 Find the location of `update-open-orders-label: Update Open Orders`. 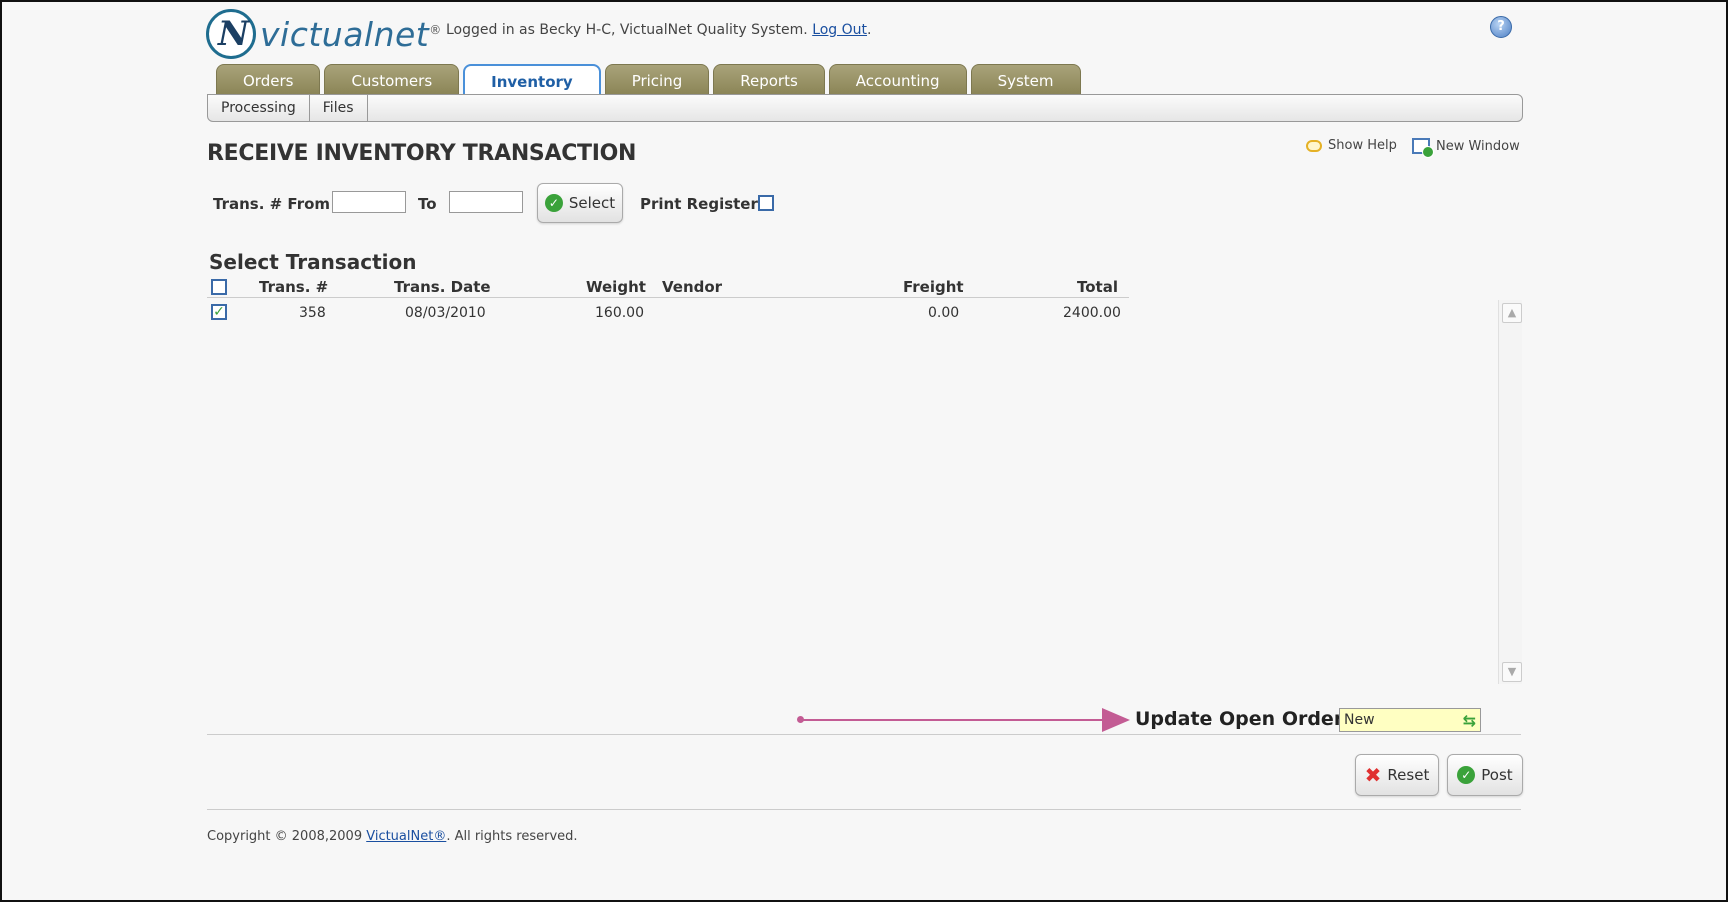

update-open-orders-label: Update Open Orders is located at coordinates (1245, 719).